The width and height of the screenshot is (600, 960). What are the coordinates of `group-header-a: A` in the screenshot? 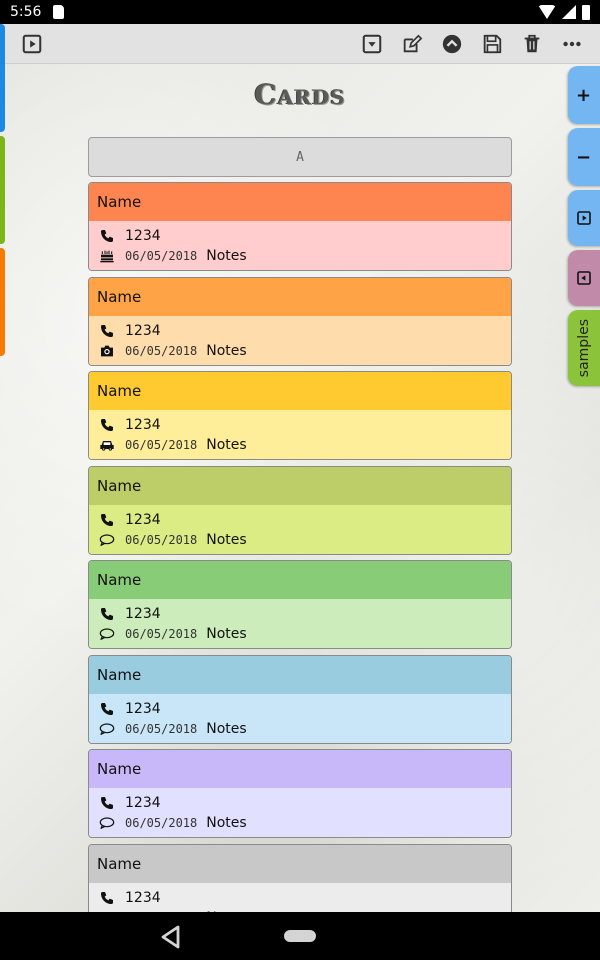 It's located at (300, 157).